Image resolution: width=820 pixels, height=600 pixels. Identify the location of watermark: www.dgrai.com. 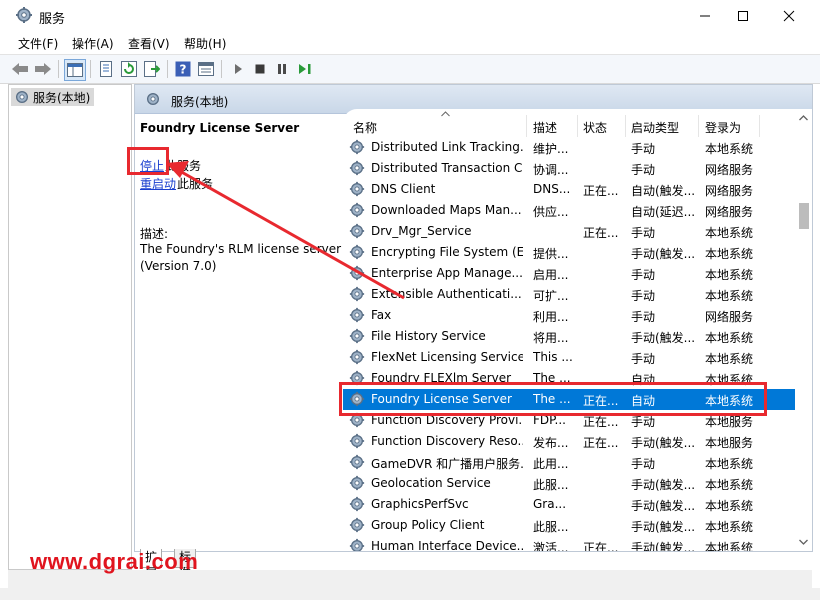
(114, 561).